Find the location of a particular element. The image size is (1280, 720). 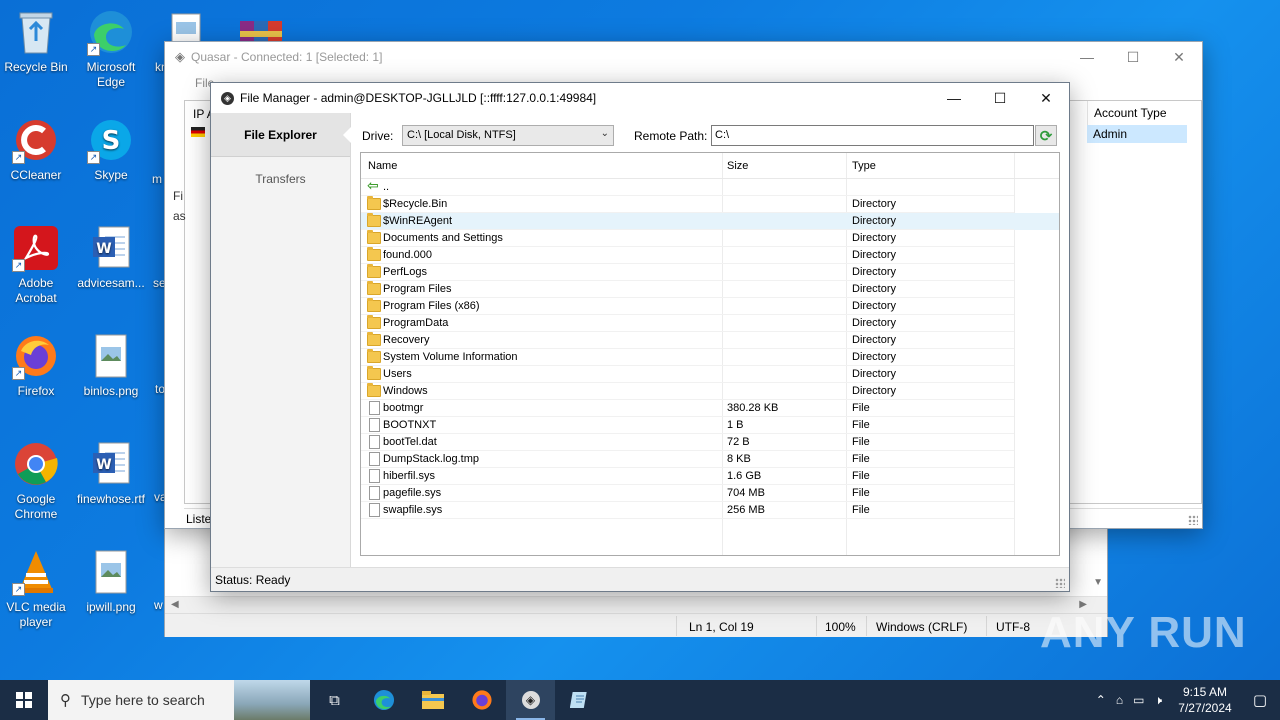

scroll-down-icon: ▼ is located at coordinates (1098, 582).